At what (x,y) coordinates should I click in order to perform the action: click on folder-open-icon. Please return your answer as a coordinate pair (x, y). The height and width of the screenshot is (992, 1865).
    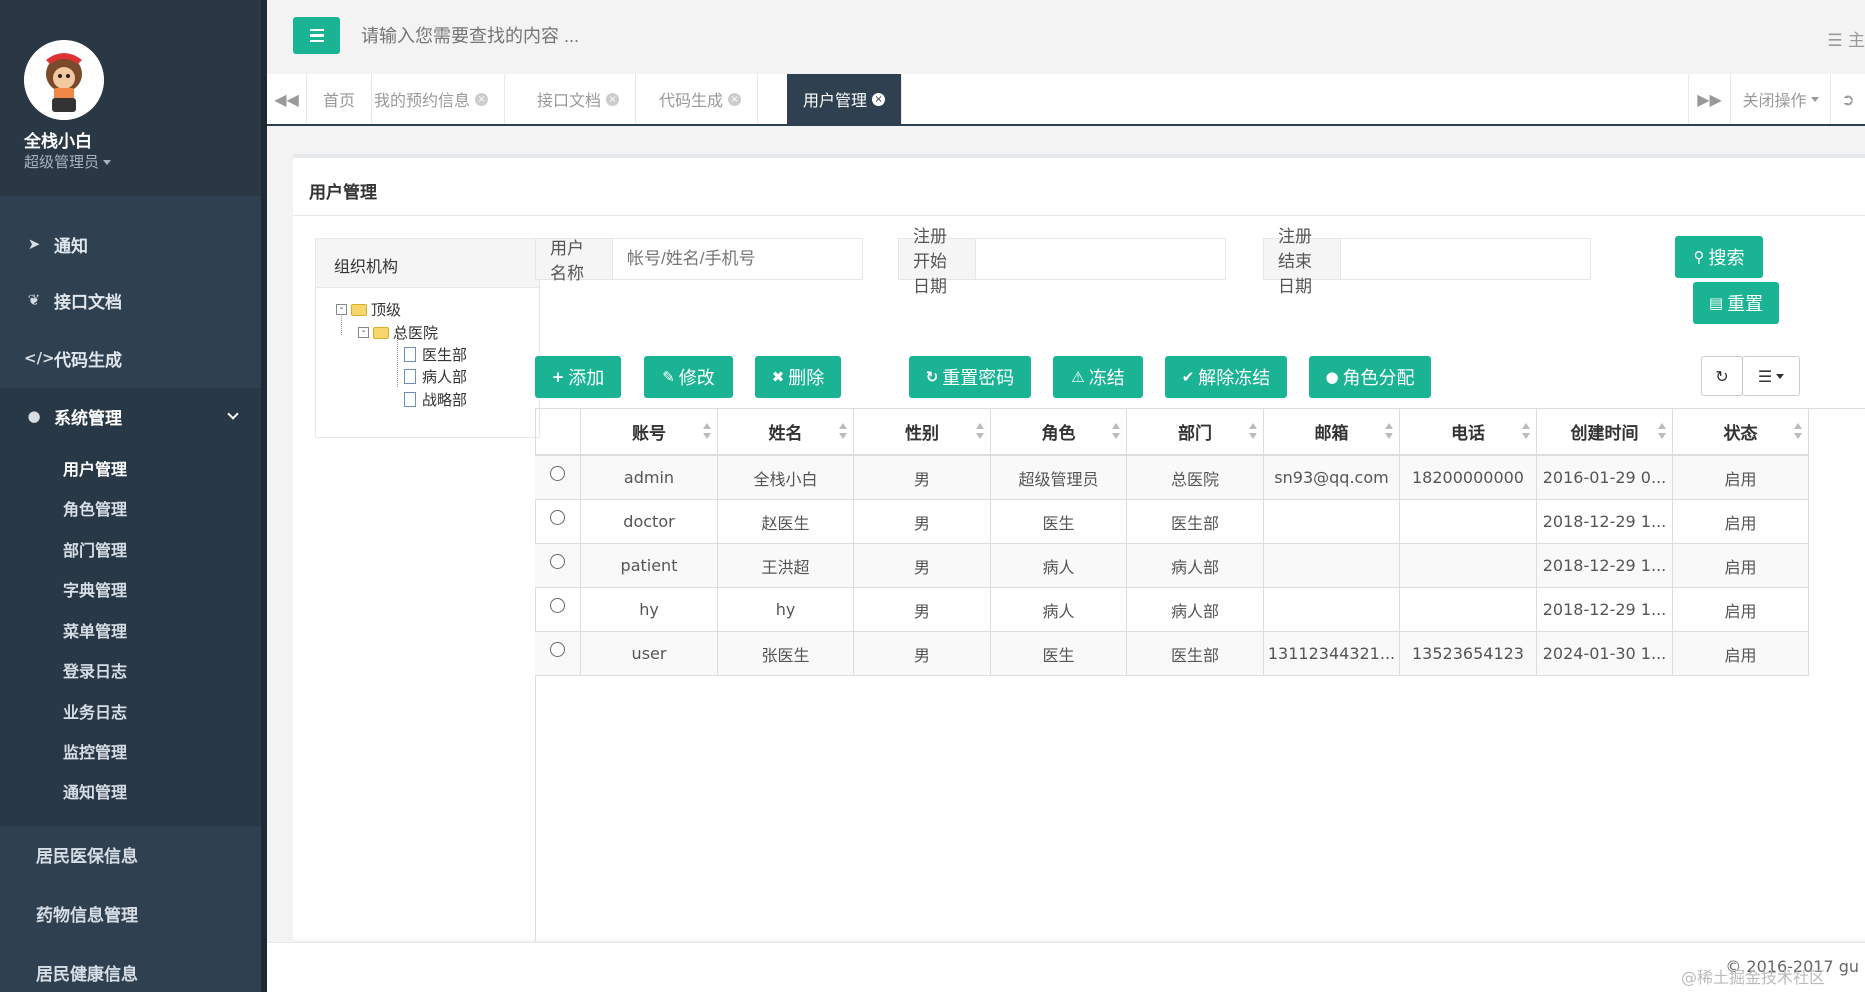
    Looking at the image, I should click on (359, 309).